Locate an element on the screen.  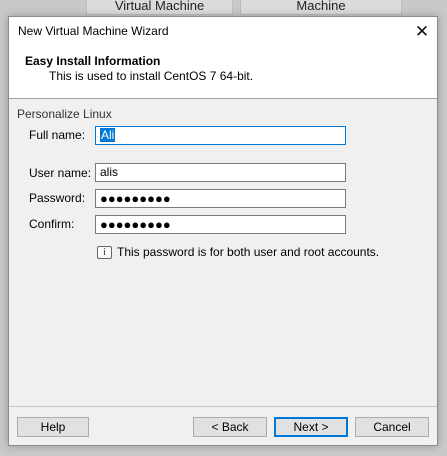
help-button: Help is located at coordinates (53, 427).